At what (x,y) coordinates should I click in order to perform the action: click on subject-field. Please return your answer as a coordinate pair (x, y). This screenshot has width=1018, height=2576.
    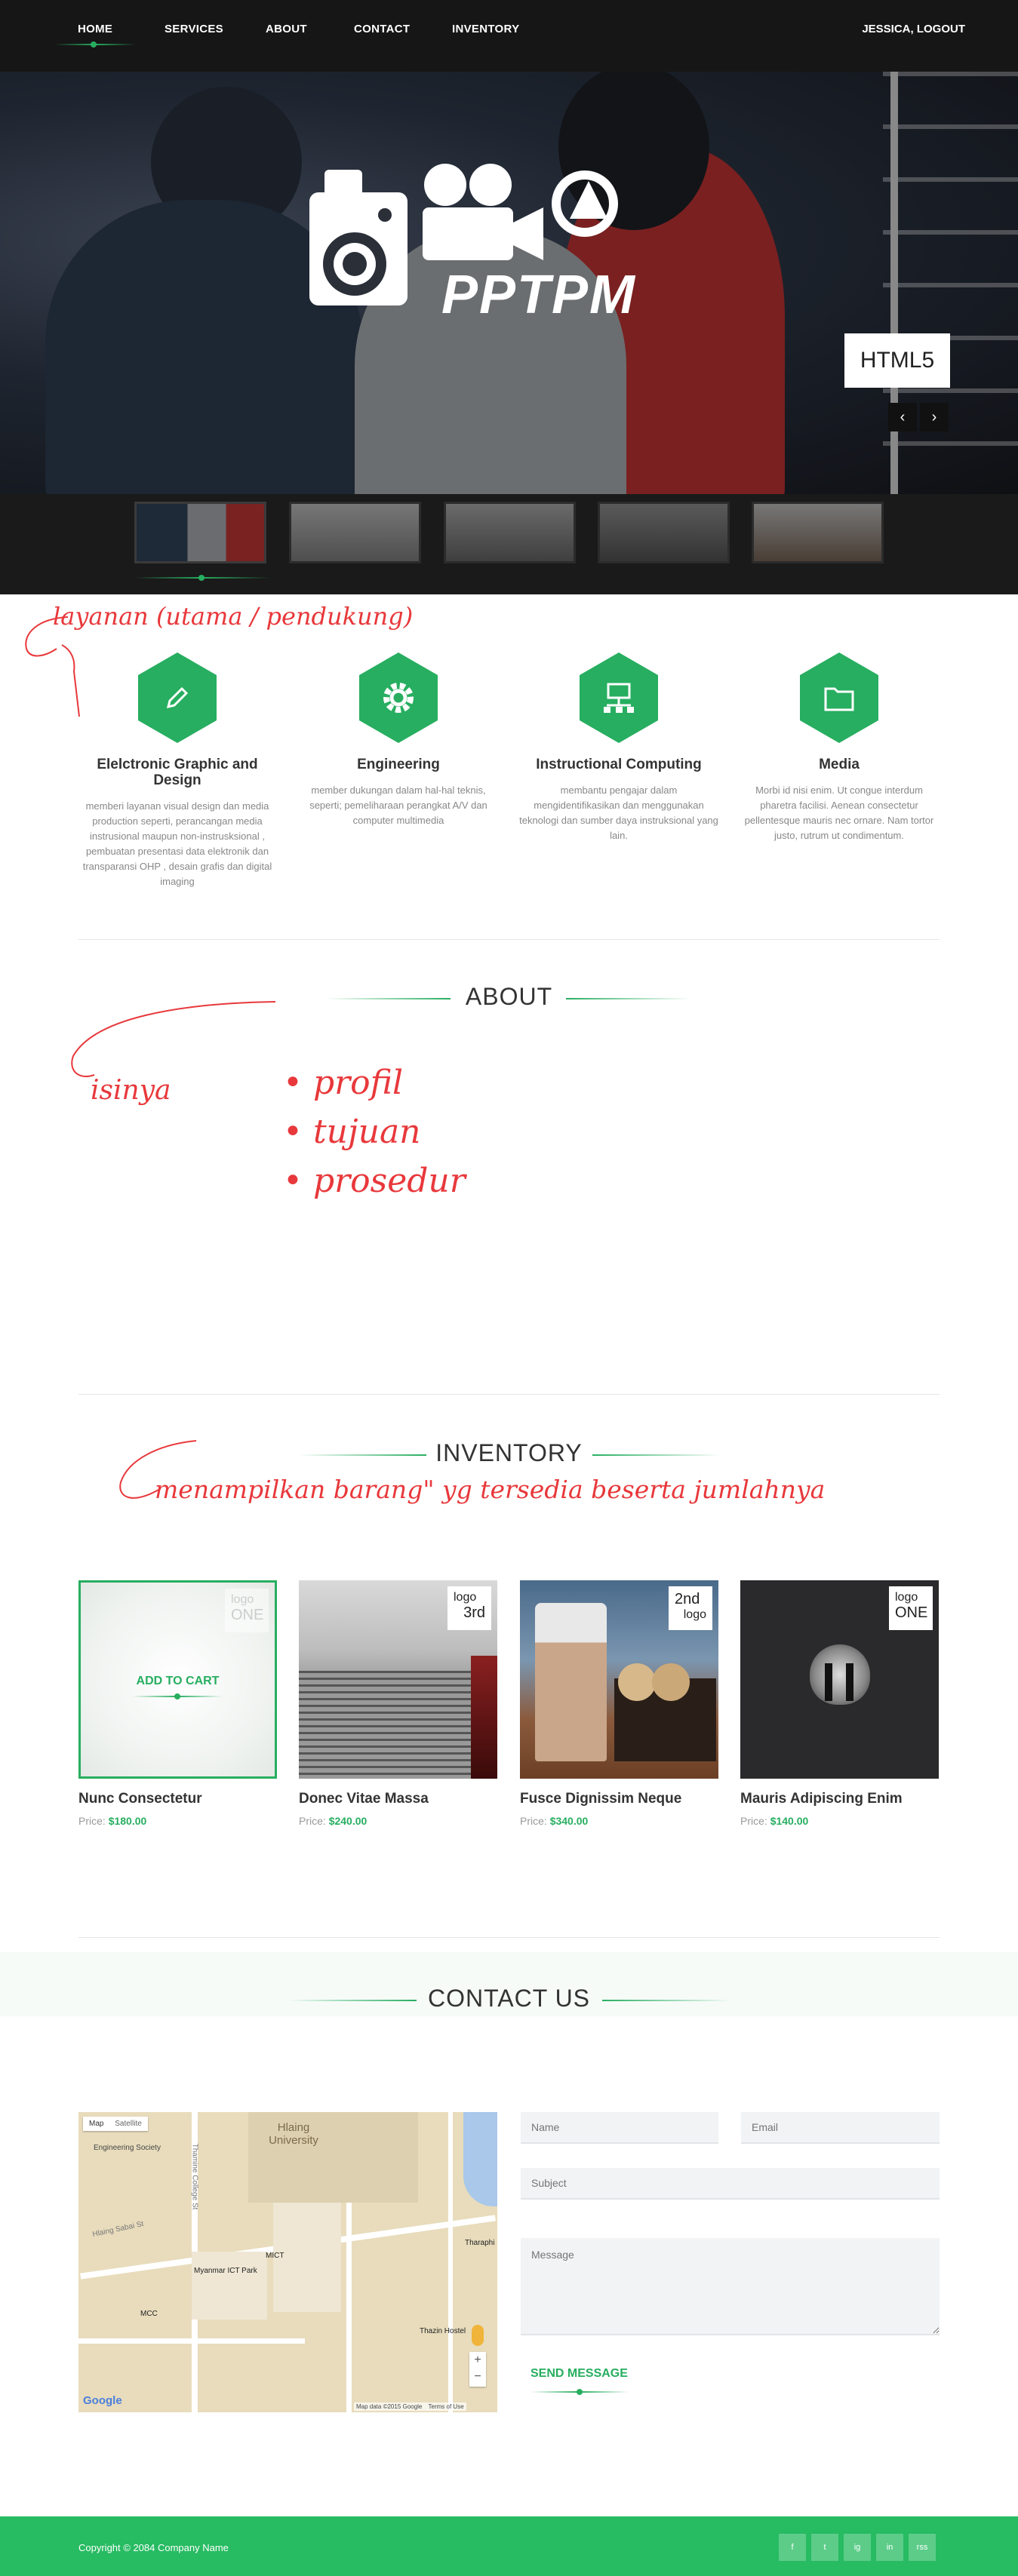
    Looking at the image, I should click on (730, 2184).